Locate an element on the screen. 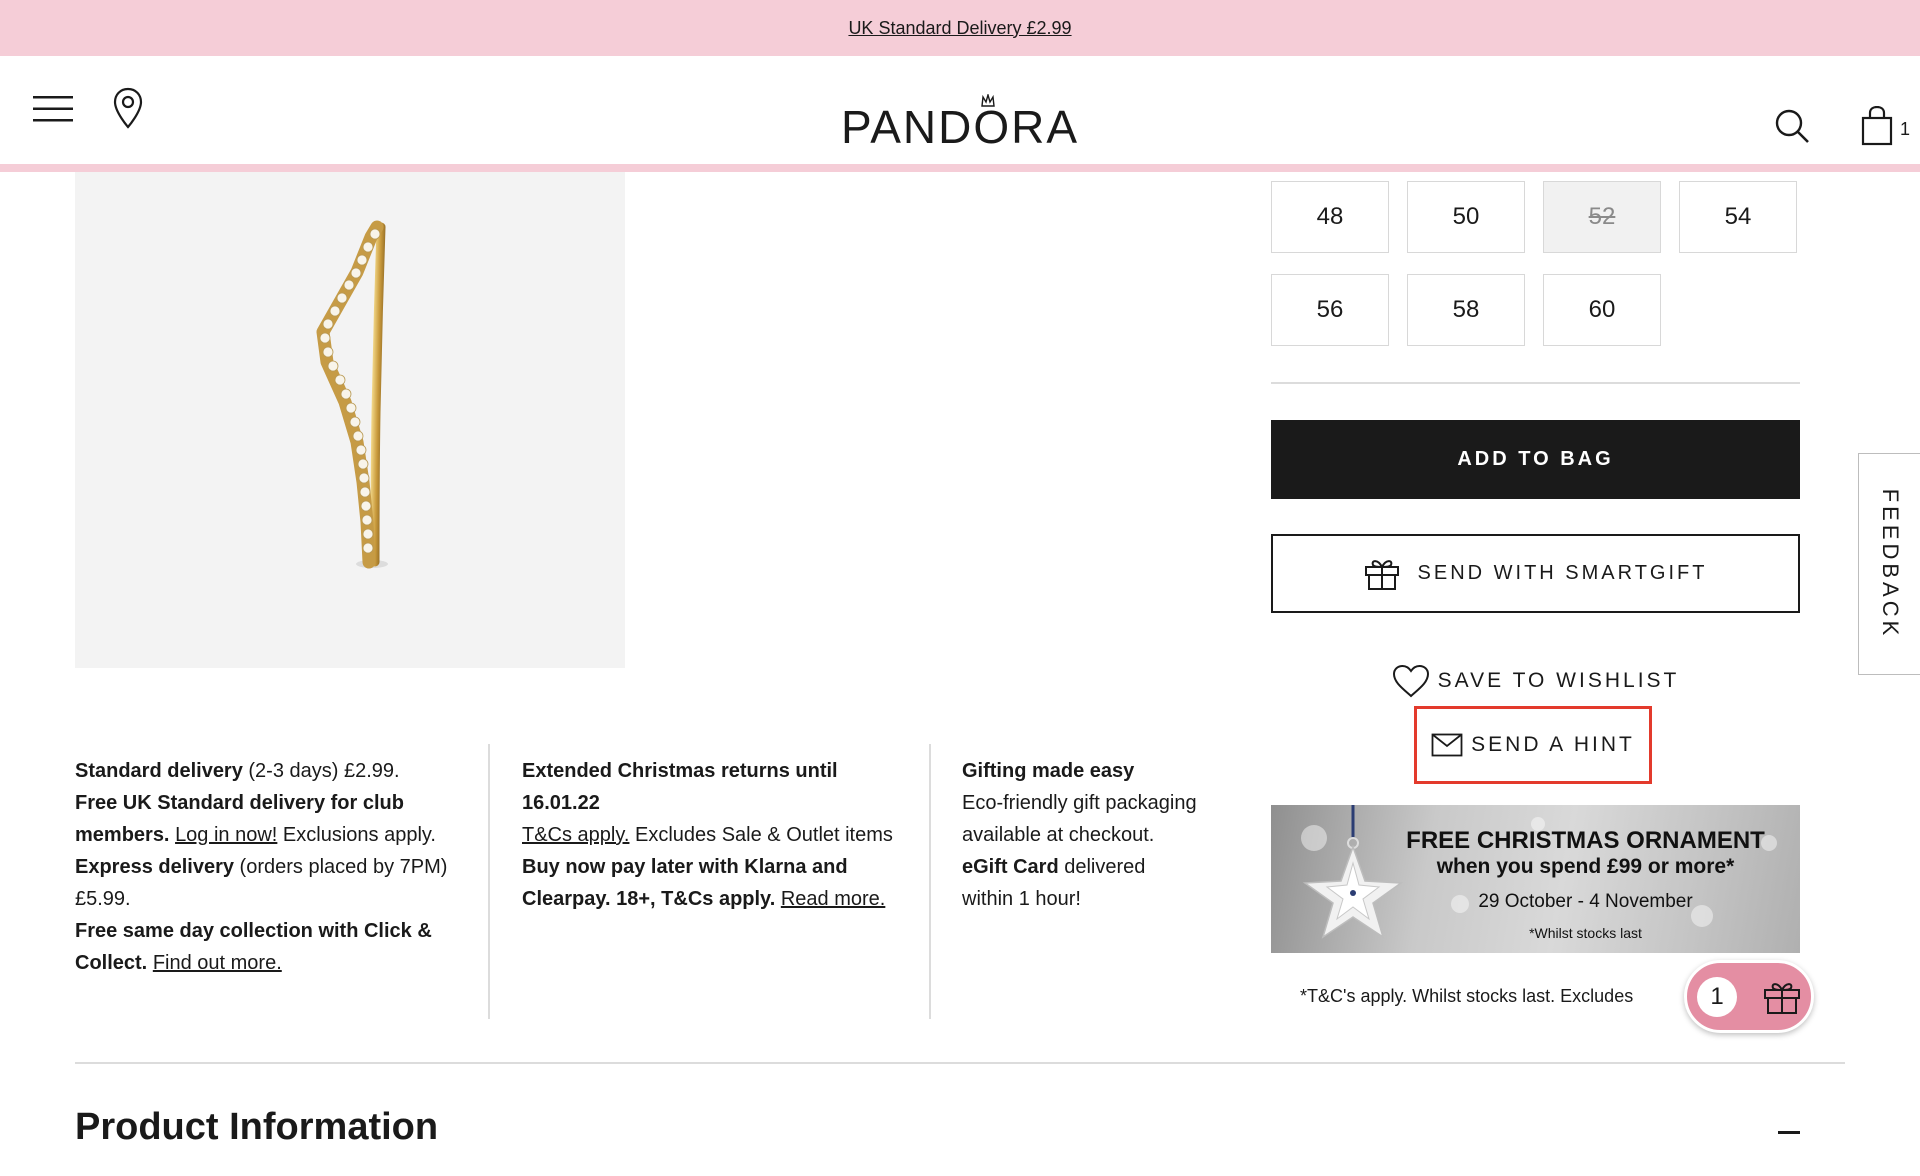 This screenshot has height=1176, width=1920. product-information-heading: Product Information is located at coordinates (256, 1127).